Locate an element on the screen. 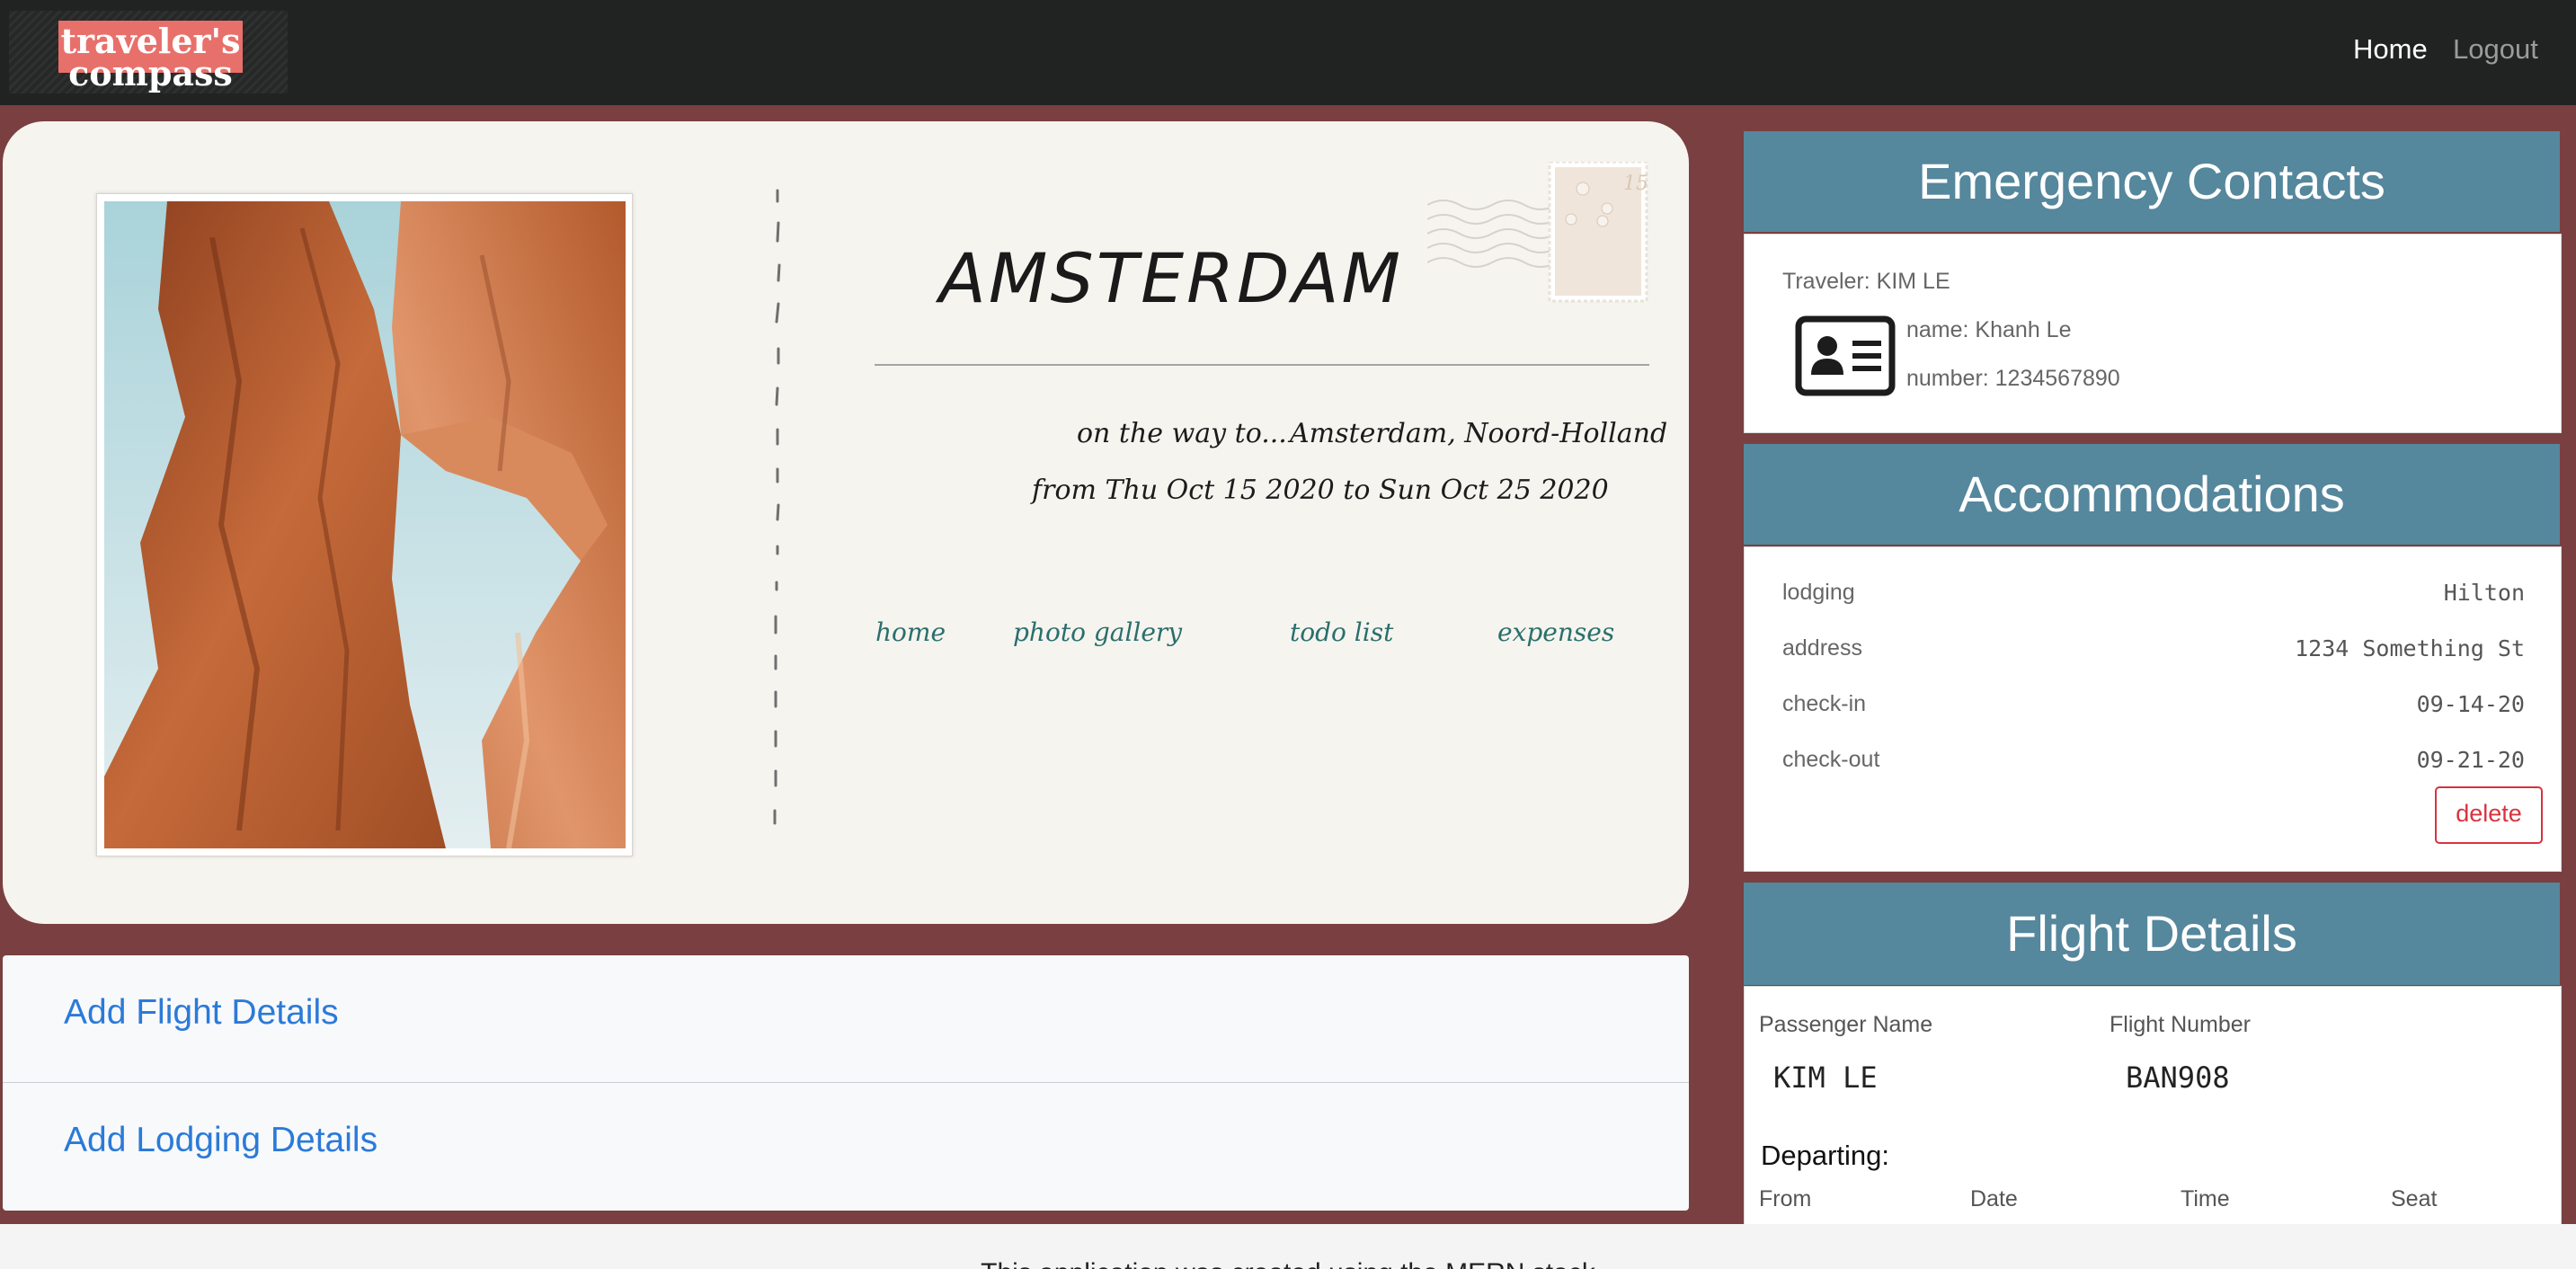 Image resolution: width=2576 pixels, height=1269 pixels. nav-logout-link: Logout is located at coordinates (2495, 50).